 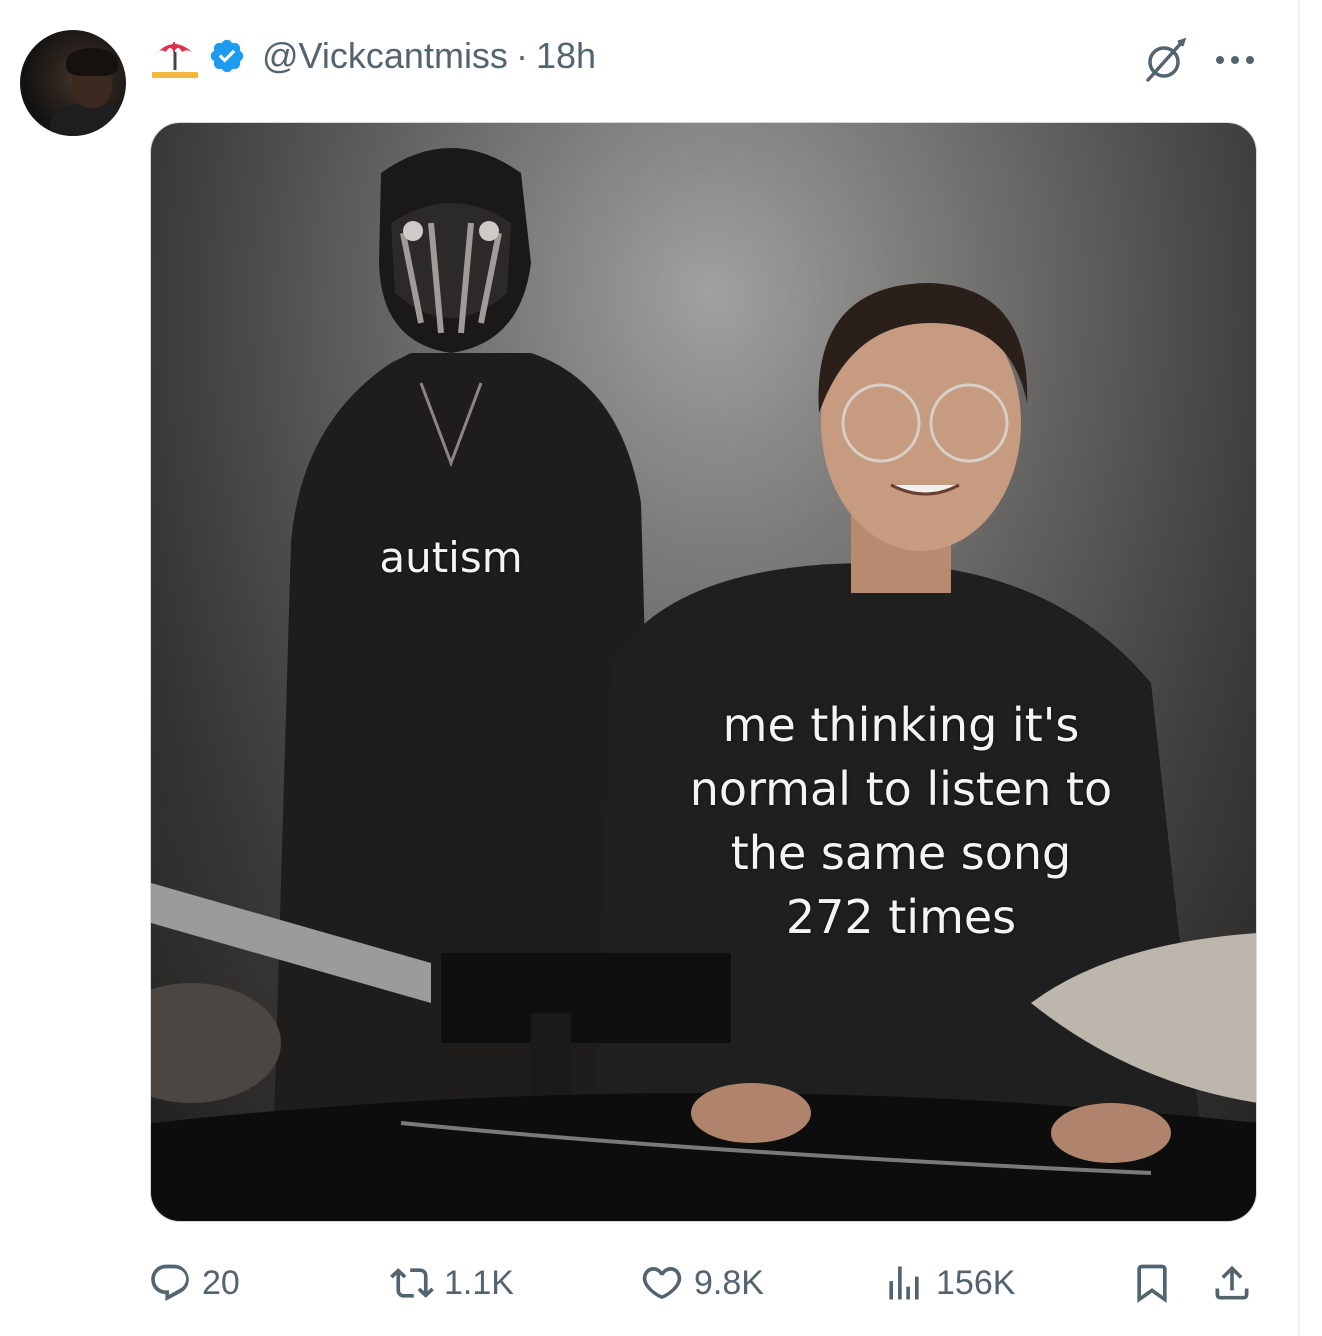 I want to click on reply-icon, so click(x=170, y=1282).